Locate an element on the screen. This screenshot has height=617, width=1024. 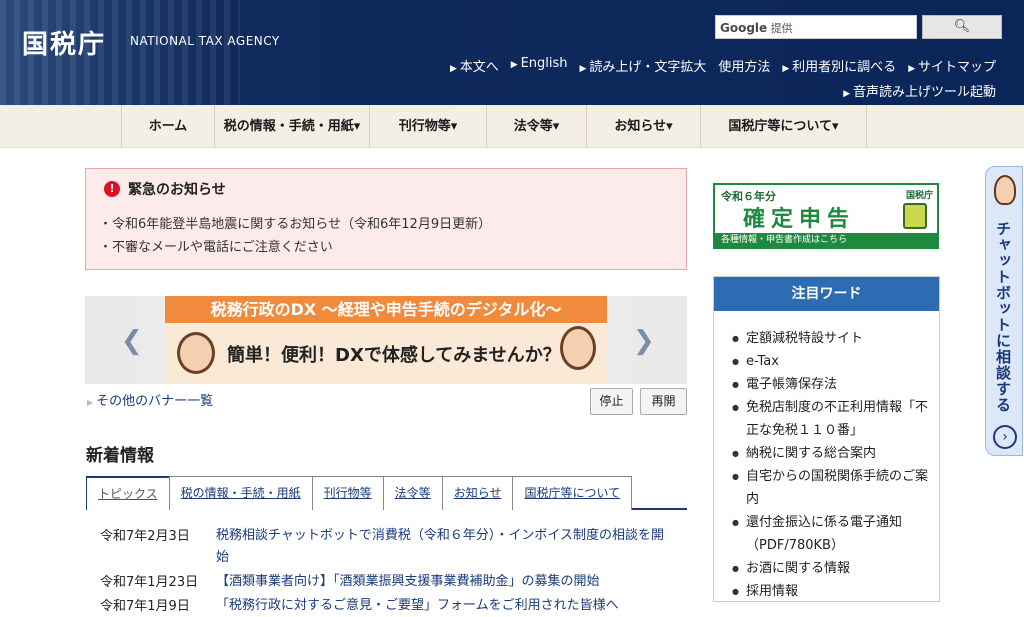
chevron-right-circle-icon: › is located at coordinates (1005, 437).